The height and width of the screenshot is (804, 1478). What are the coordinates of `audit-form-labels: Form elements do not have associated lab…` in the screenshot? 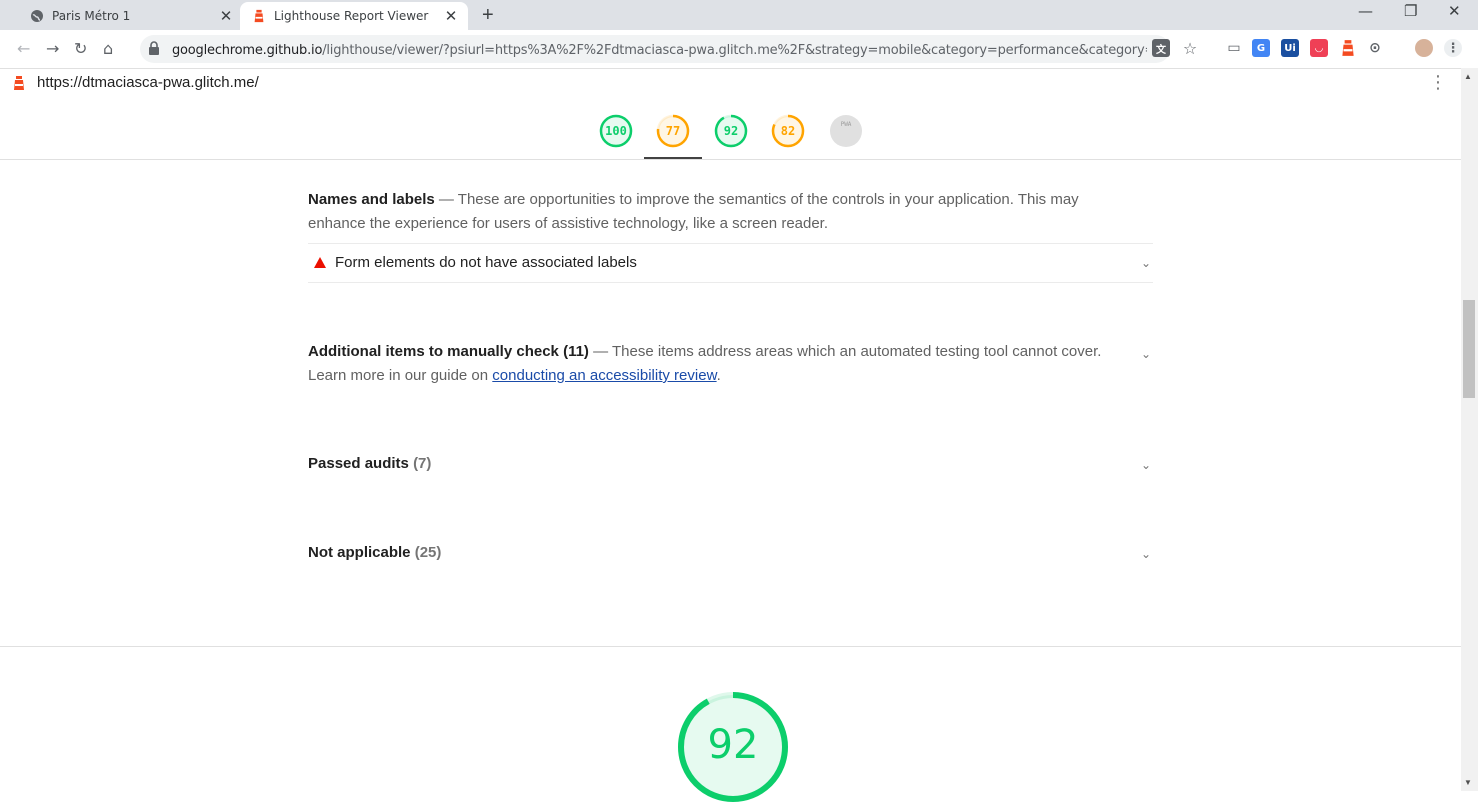 It's located at (730, 263).